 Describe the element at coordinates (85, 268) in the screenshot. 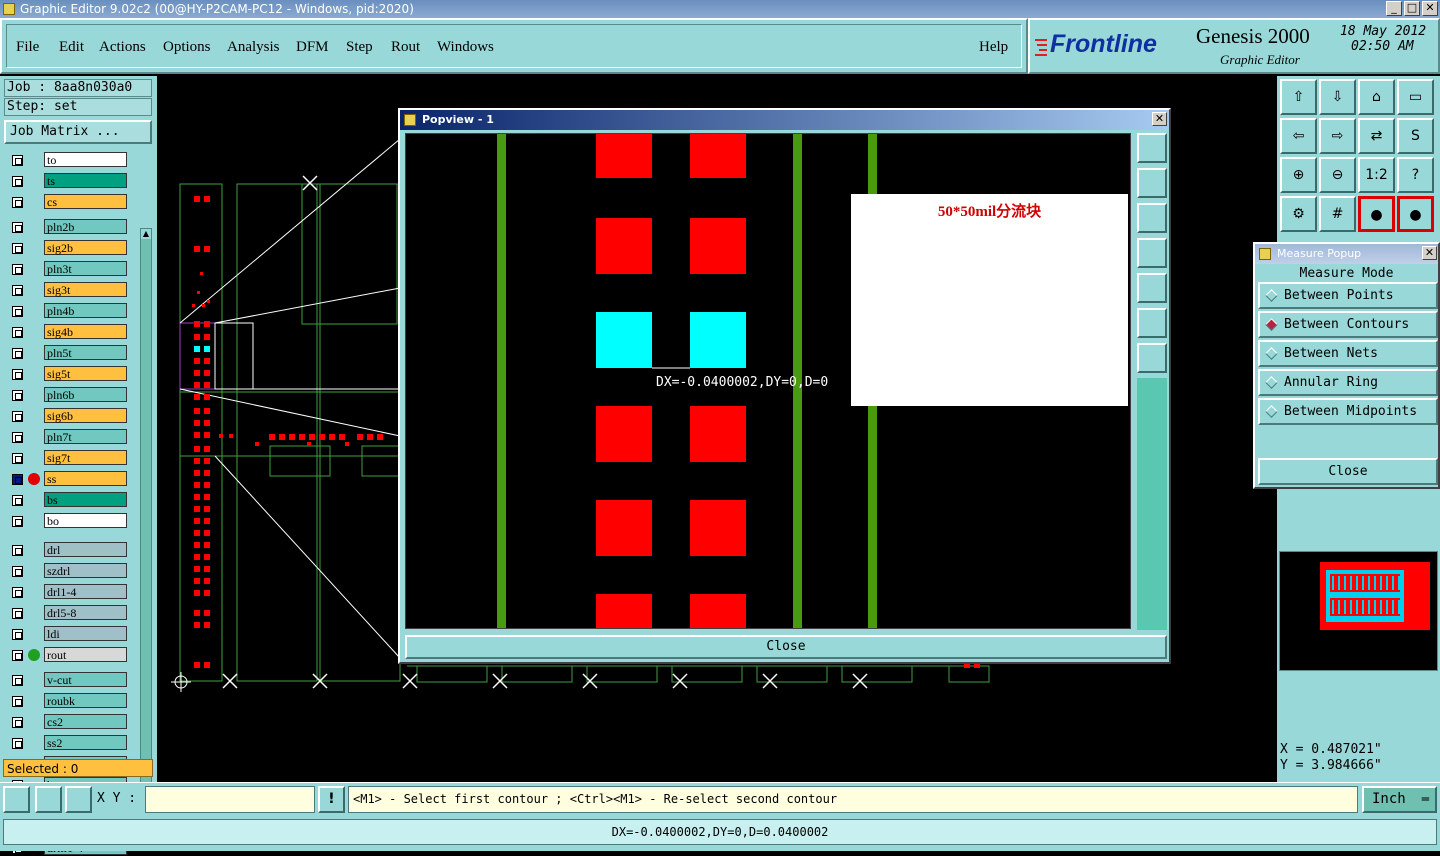

I see `layer-name: pln3t` at that location.